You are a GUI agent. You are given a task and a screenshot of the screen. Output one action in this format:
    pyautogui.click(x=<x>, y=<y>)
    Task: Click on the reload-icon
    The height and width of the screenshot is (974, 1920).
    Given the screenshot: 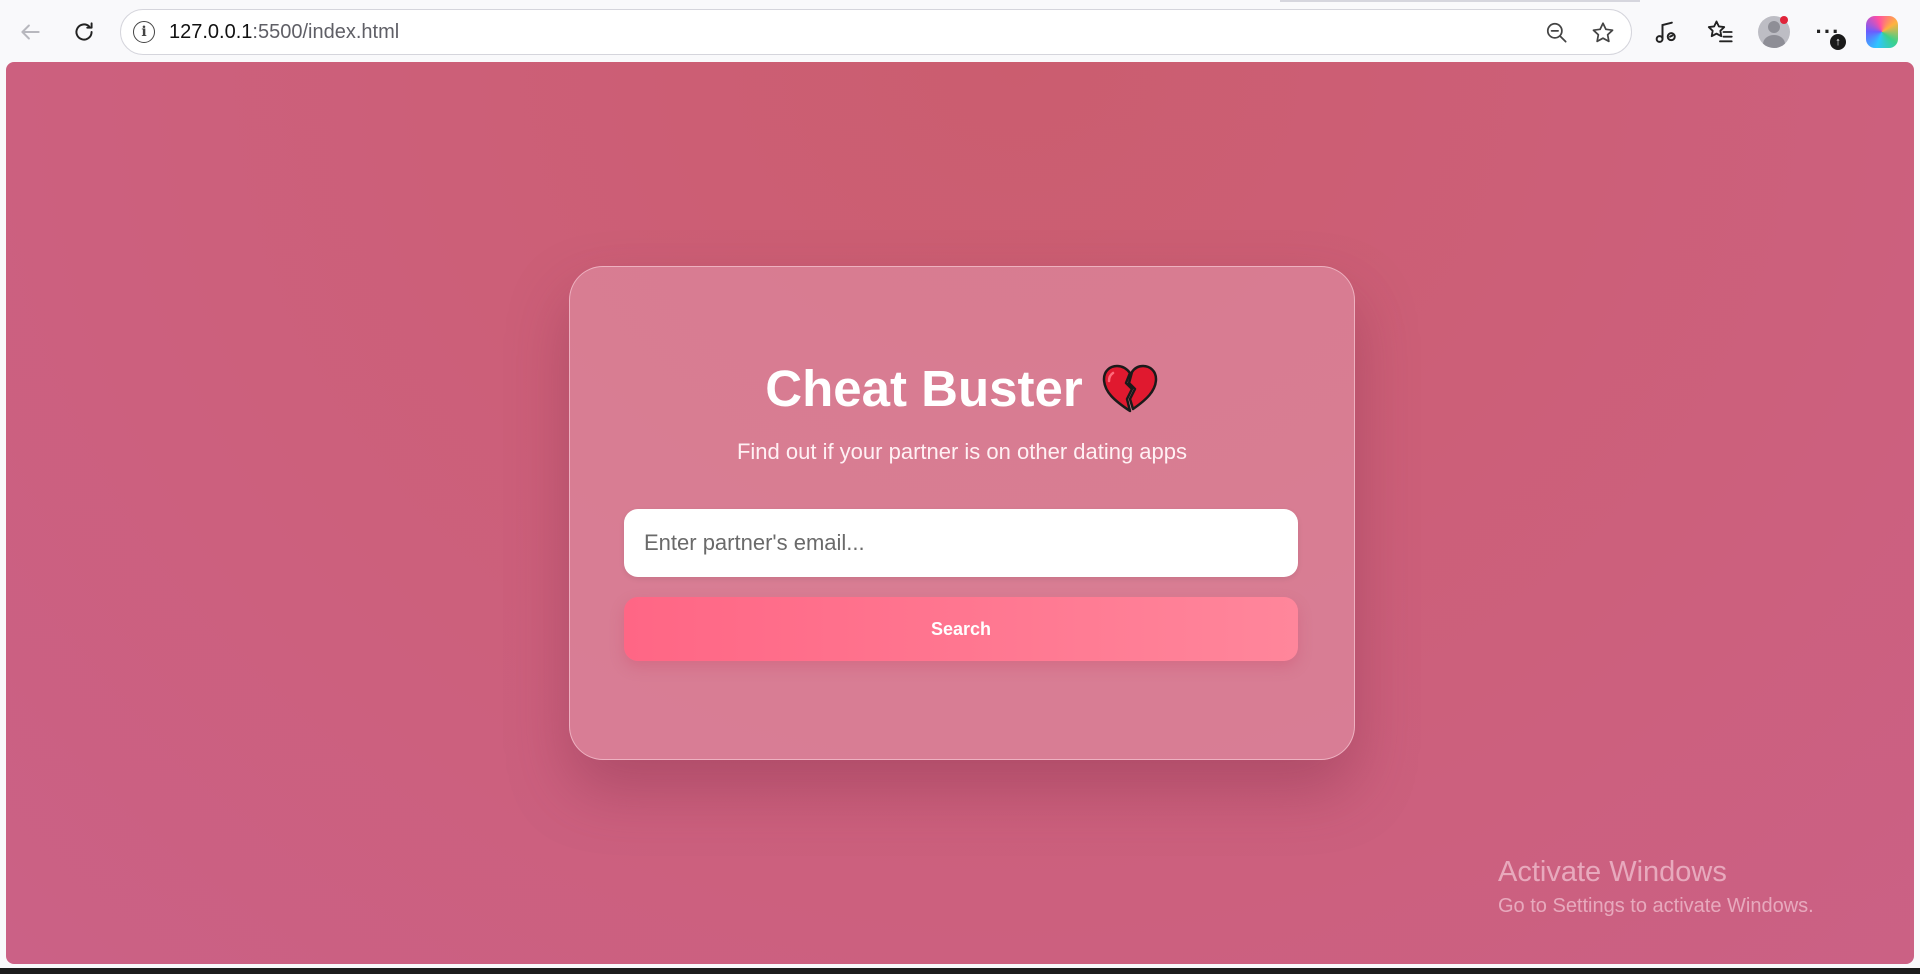 What is the action you would take?
    pyautogui.click(x=84, y=31)
    